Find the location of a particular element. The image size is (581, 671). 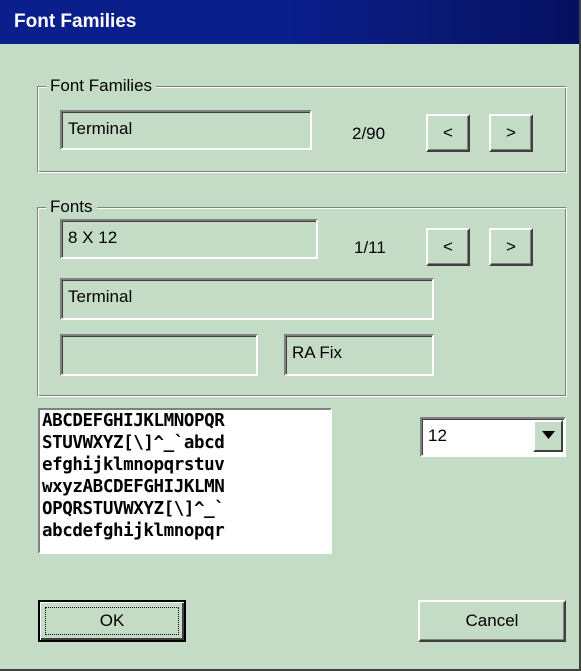

preview-line: ABCDEFGHIJKLMNOPQR is located at coordinates (133, 421).